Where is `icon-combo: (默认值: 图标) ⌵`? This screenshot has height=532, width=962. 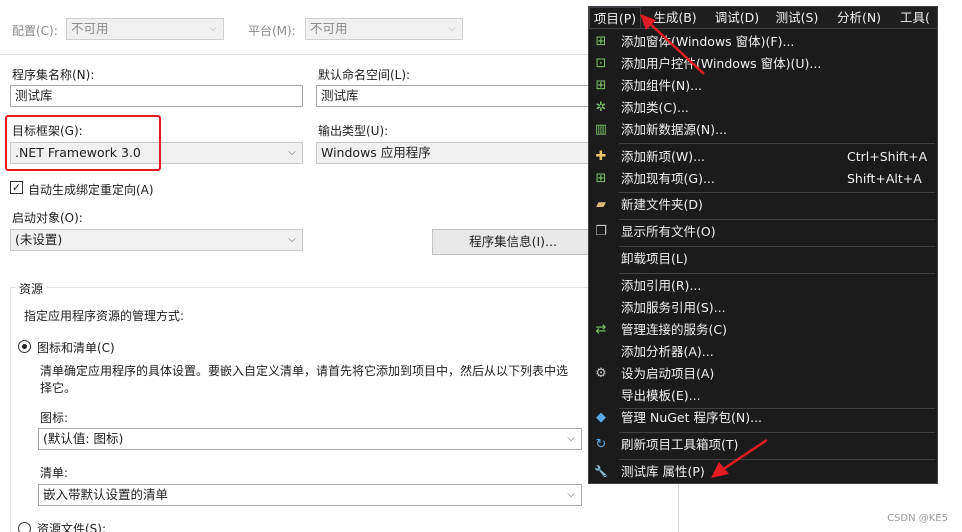
icon-combo: (默认值: 图标) ⌵ is located at coordinates (310, 439).